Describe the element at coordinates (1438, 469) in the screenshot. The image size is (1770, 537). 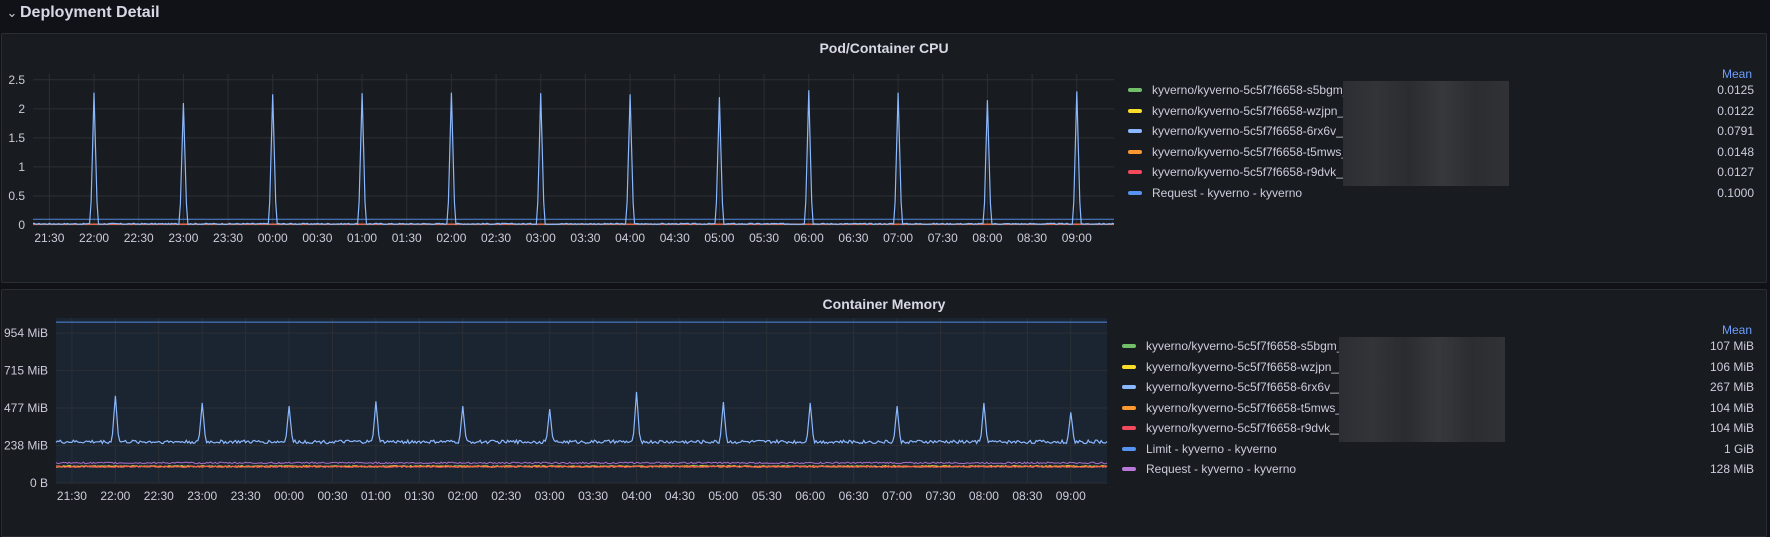
I see `legend-item: Request - kyverno - kyverno 128 MiB` at that location.